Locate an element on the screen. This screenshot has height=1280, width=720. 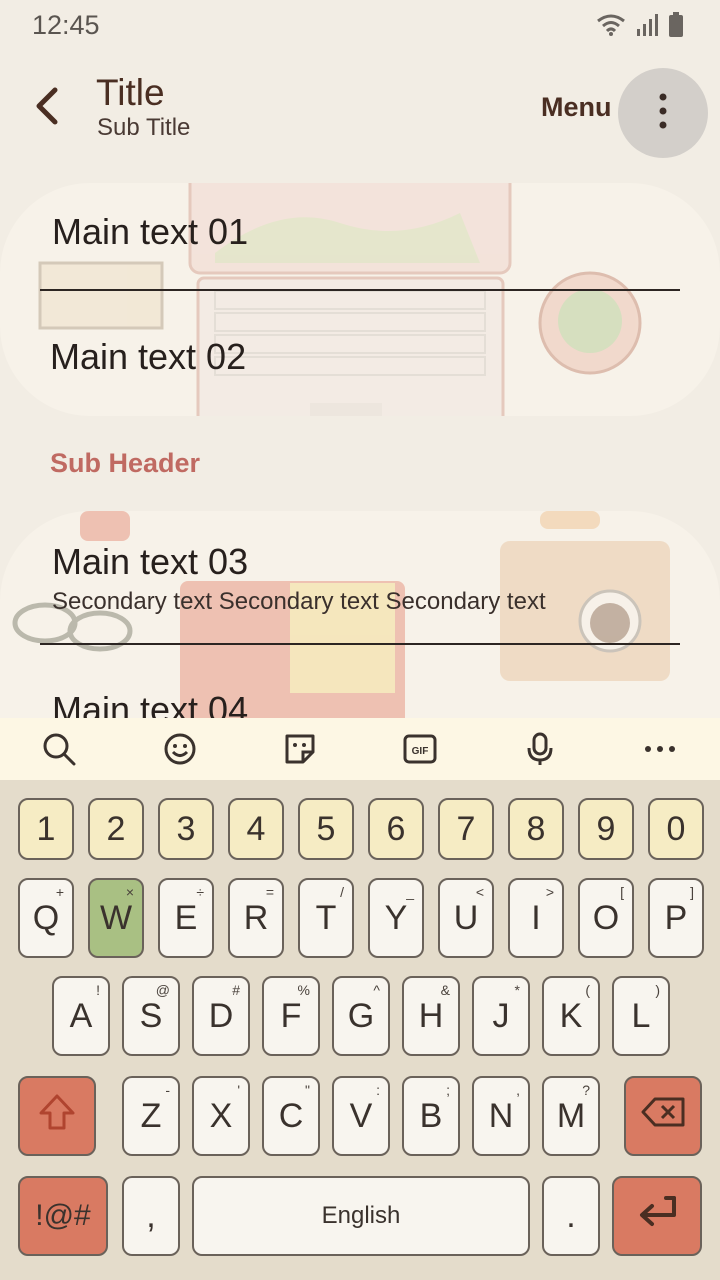
more-vertical-icon is located at coordinates (663, 113).